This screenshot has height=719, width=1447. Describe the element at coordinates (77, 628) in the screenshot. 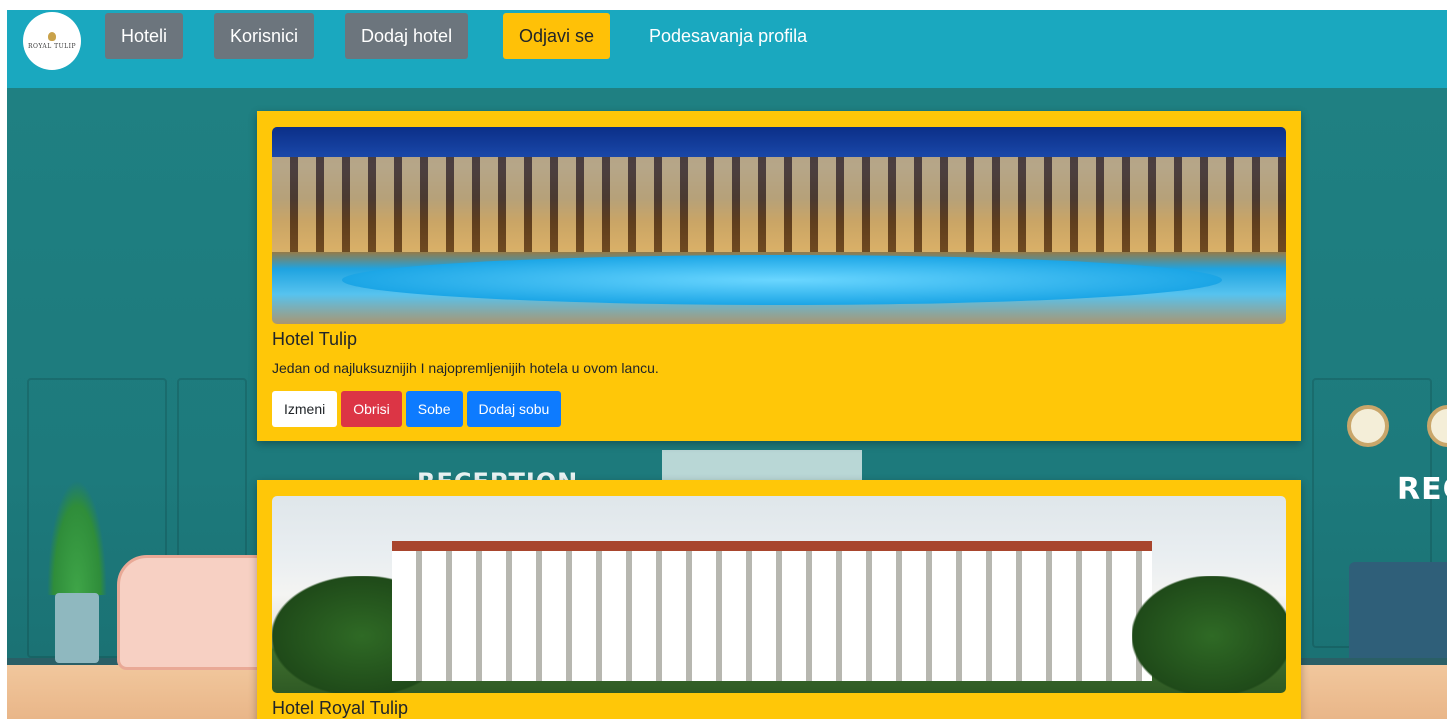

I see `plant-pot` at that location.